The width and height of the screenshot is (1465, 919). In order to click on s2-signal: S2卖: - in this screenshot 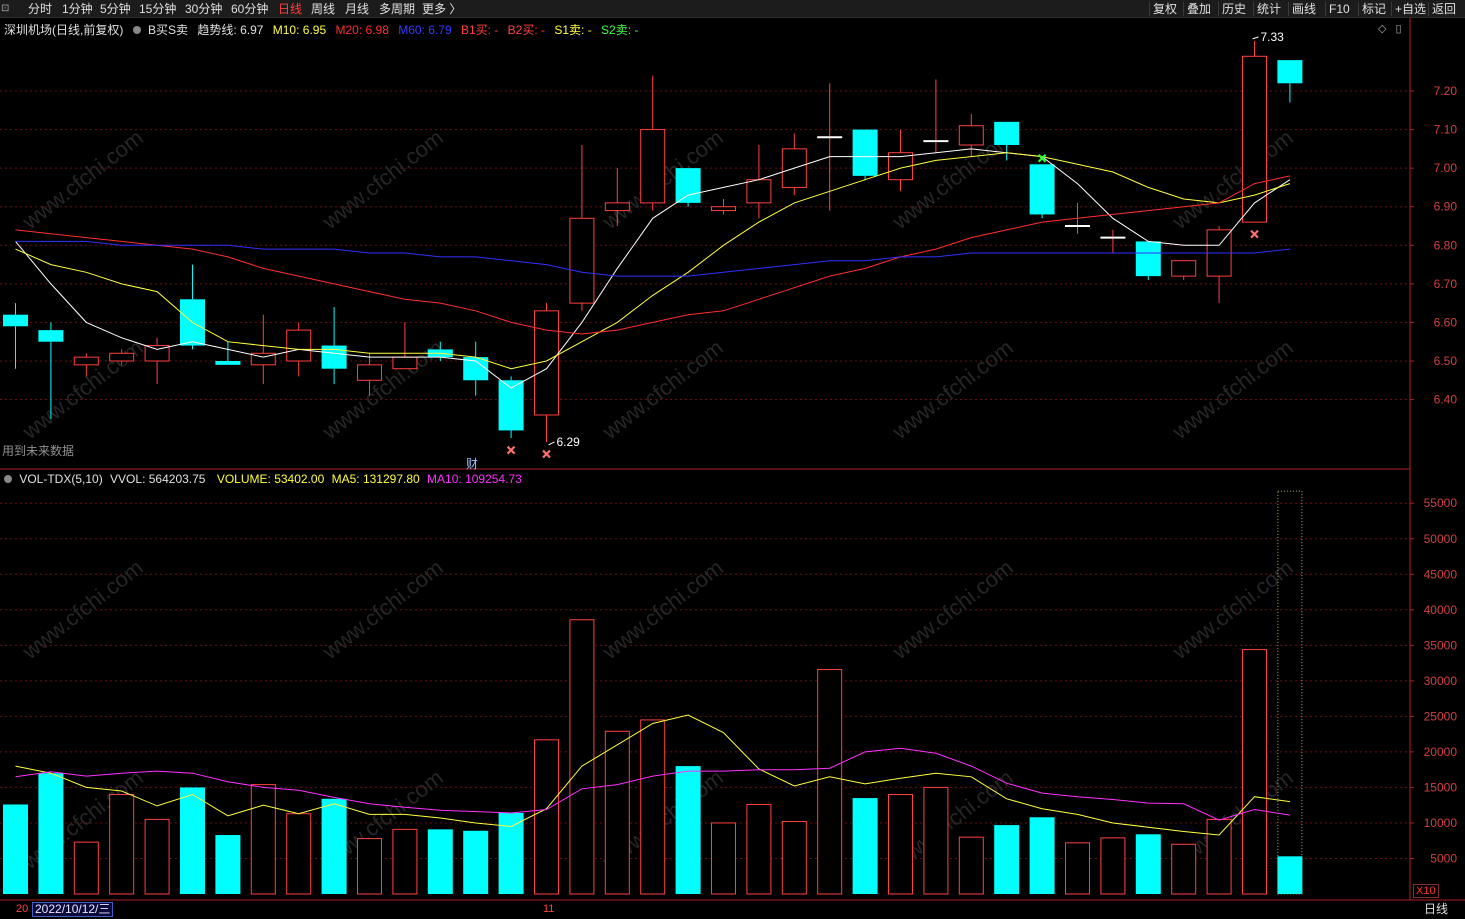, I will do `click(620, 30)`.